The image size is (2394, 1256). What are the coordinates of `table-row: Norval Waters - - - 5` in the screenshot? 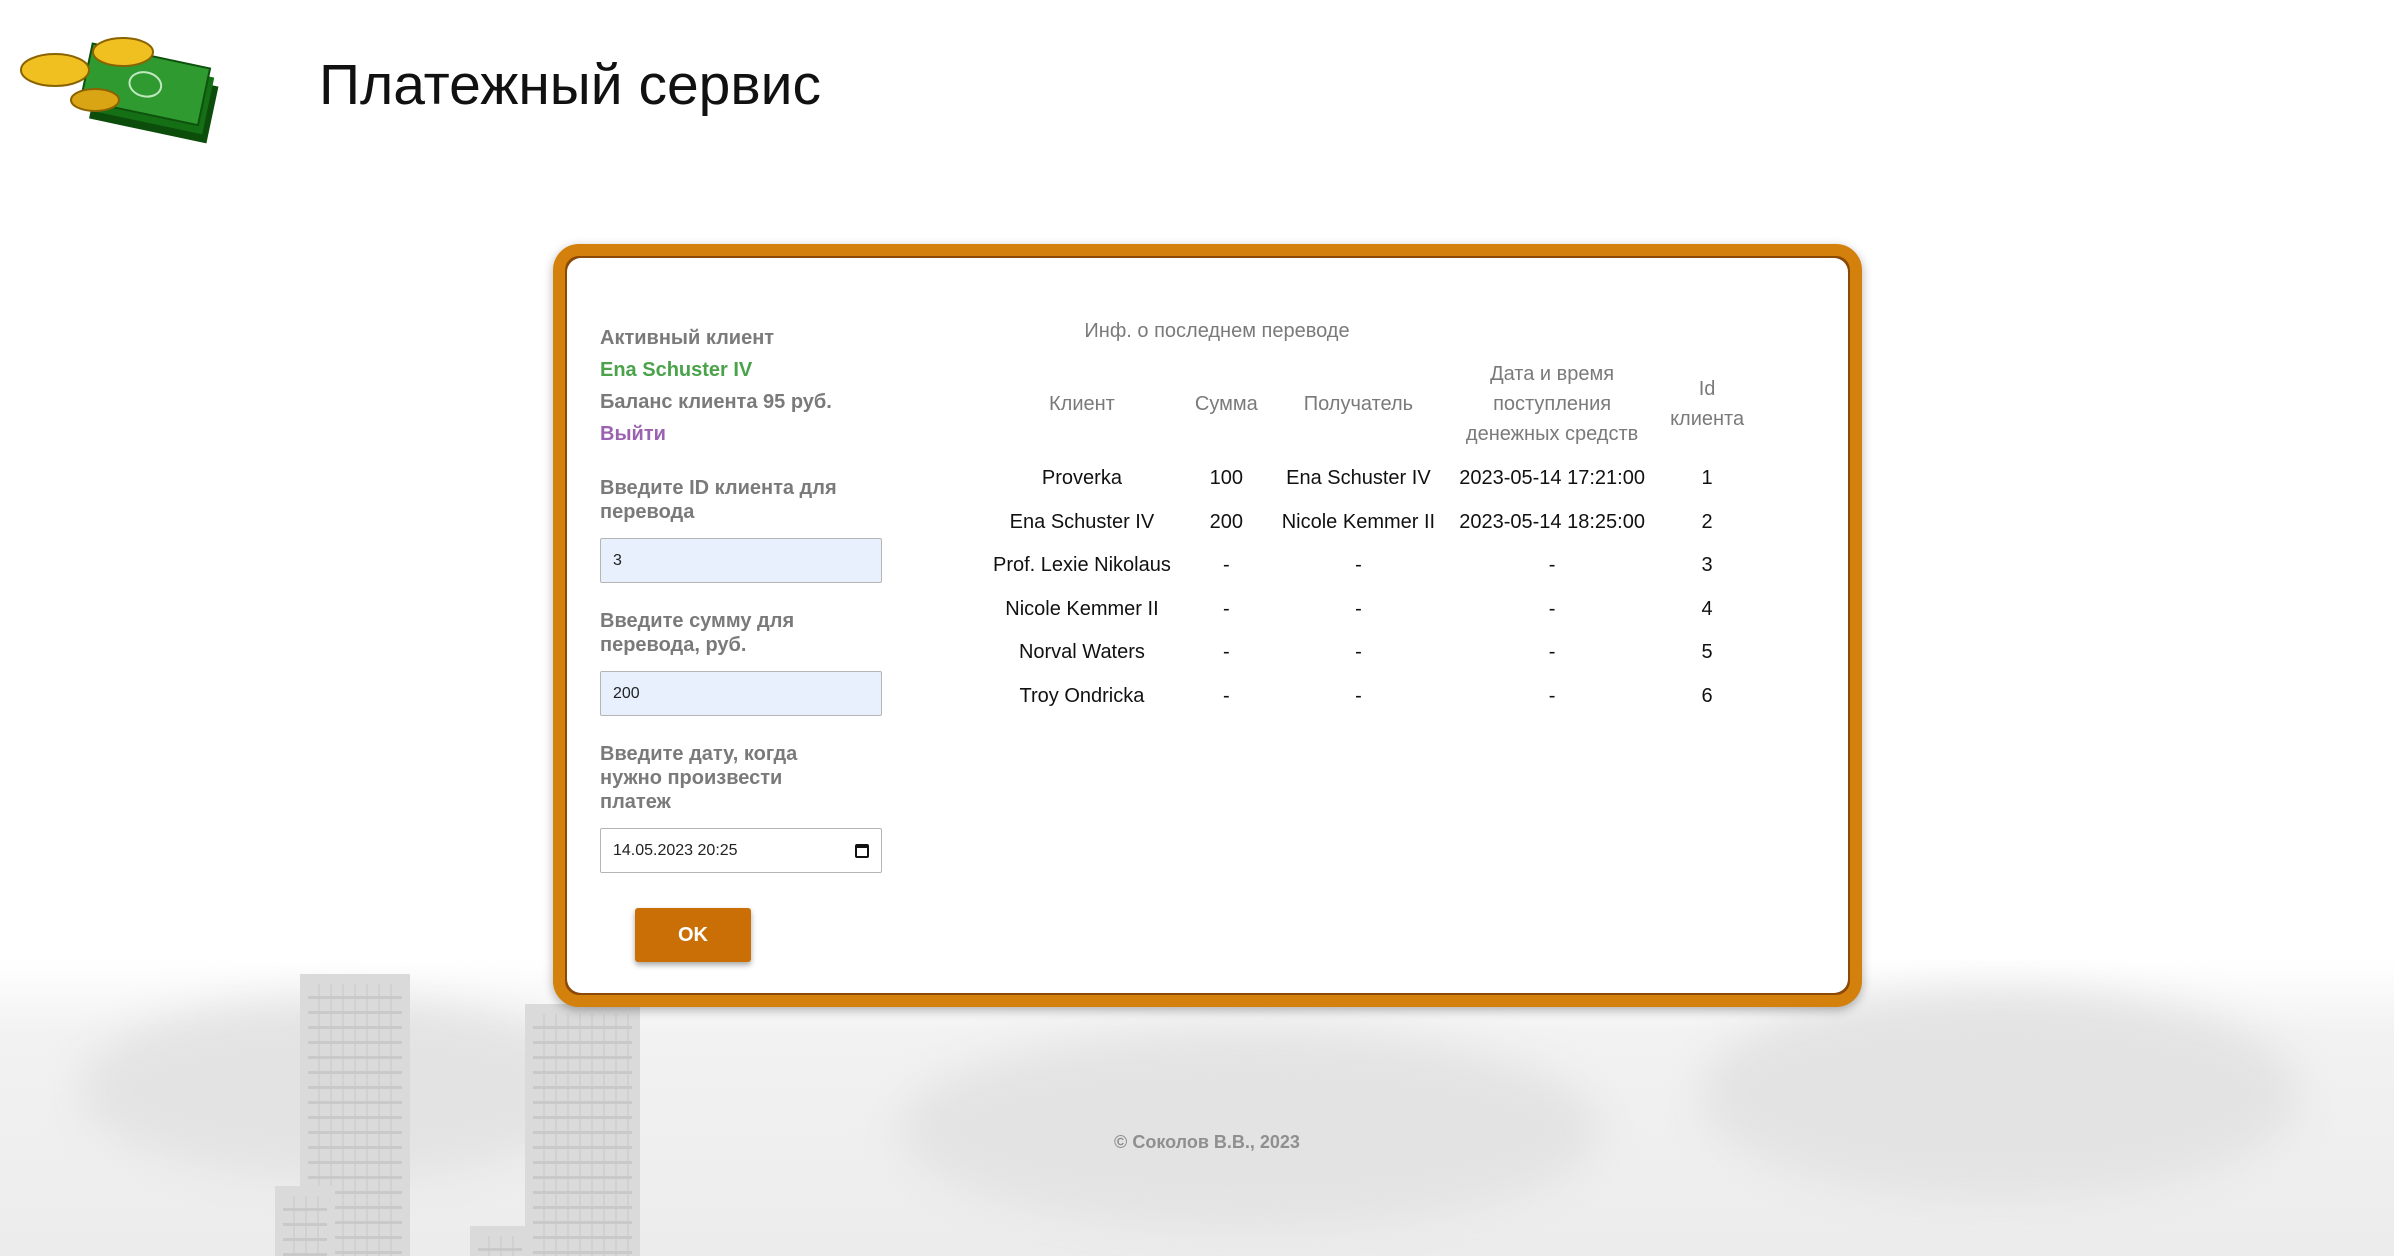 It's located at (1369, 653).